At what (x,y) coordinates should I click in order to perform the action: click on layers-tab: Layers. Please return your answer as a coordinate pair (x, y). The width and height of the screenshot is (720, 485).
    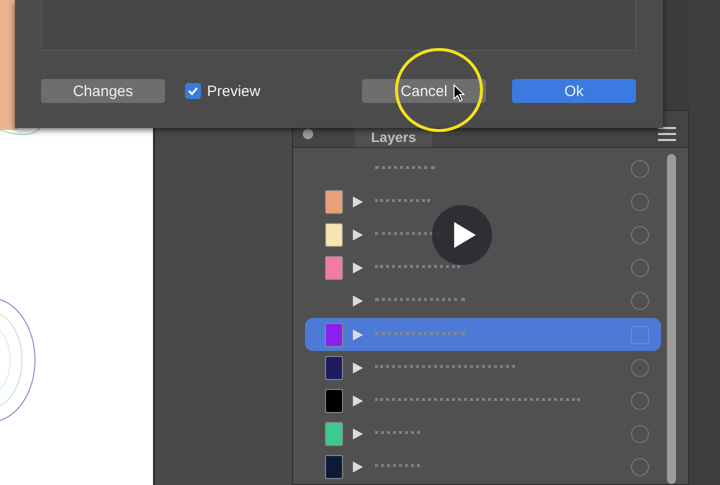
    Looking at the image, I should click on (393, 137).